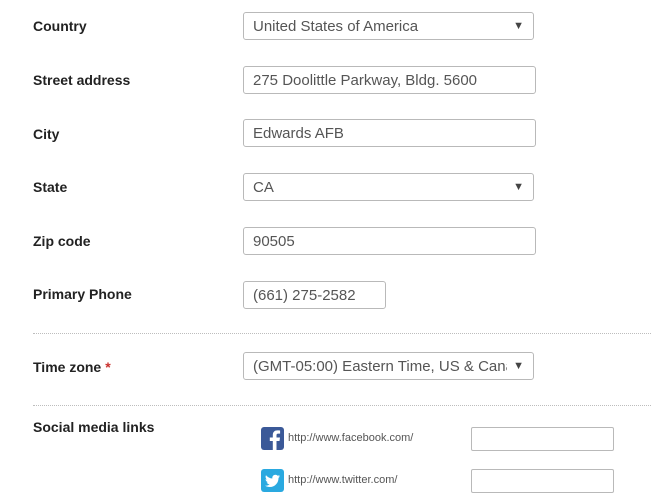  What do you see at coordinates (542, 481) in the screenshot?
I see `twitter-input` at bounding box center [542, 481].